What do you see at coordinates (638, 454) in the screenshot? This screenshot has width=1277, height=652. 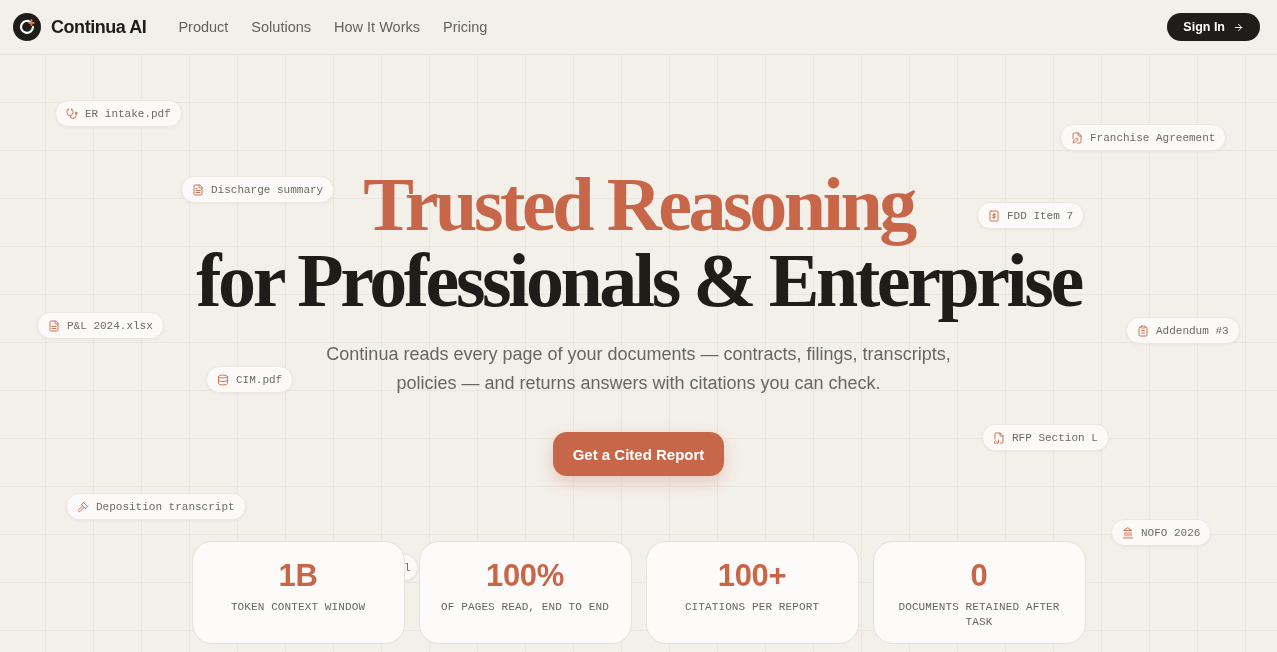 I see `get-report-button: Get a Cited Report` at bounding box center [638, 454].